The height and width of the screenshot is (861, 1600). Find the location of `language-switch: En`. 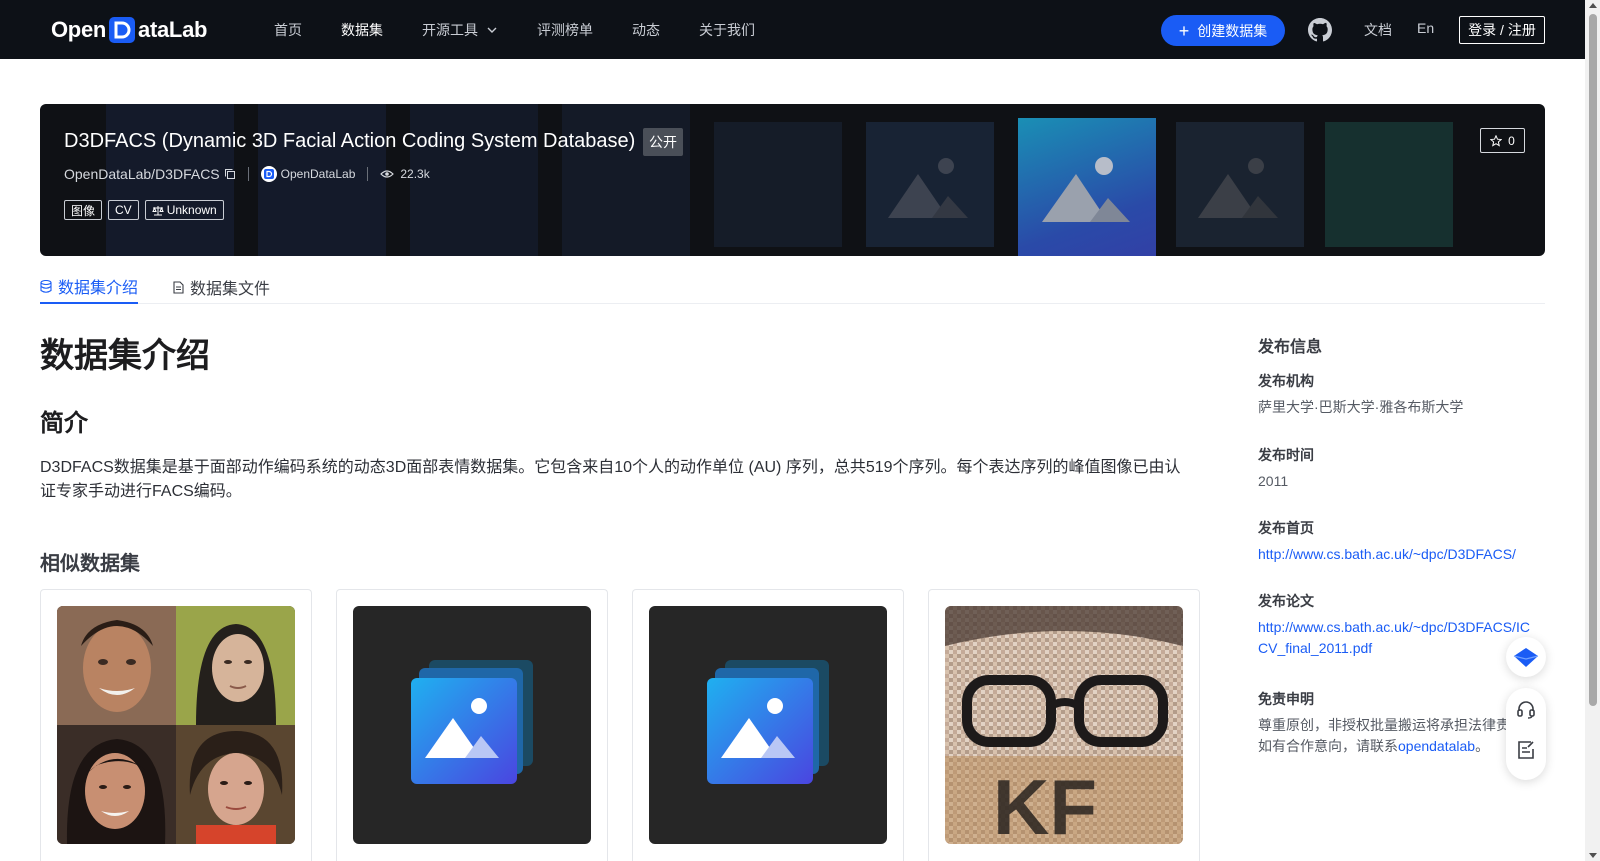

language-switch: En is located at coordinates (1425, 28).